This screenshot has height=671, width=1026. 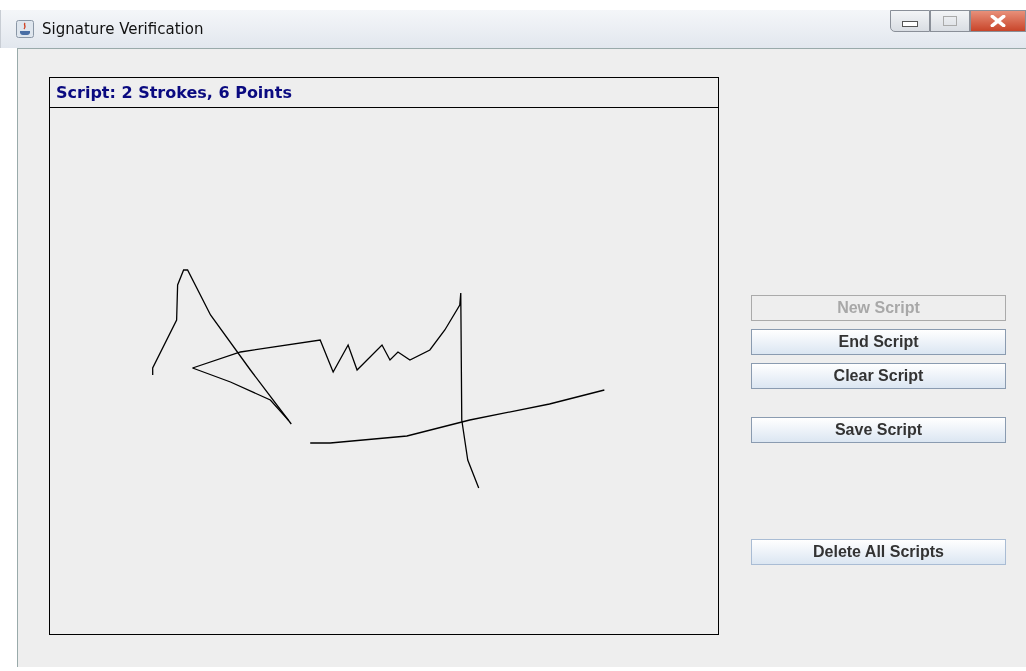 What do you see at coordinates (25, 29) in the screenshot?
I see `app-icon` at bounding box center [25, 29].